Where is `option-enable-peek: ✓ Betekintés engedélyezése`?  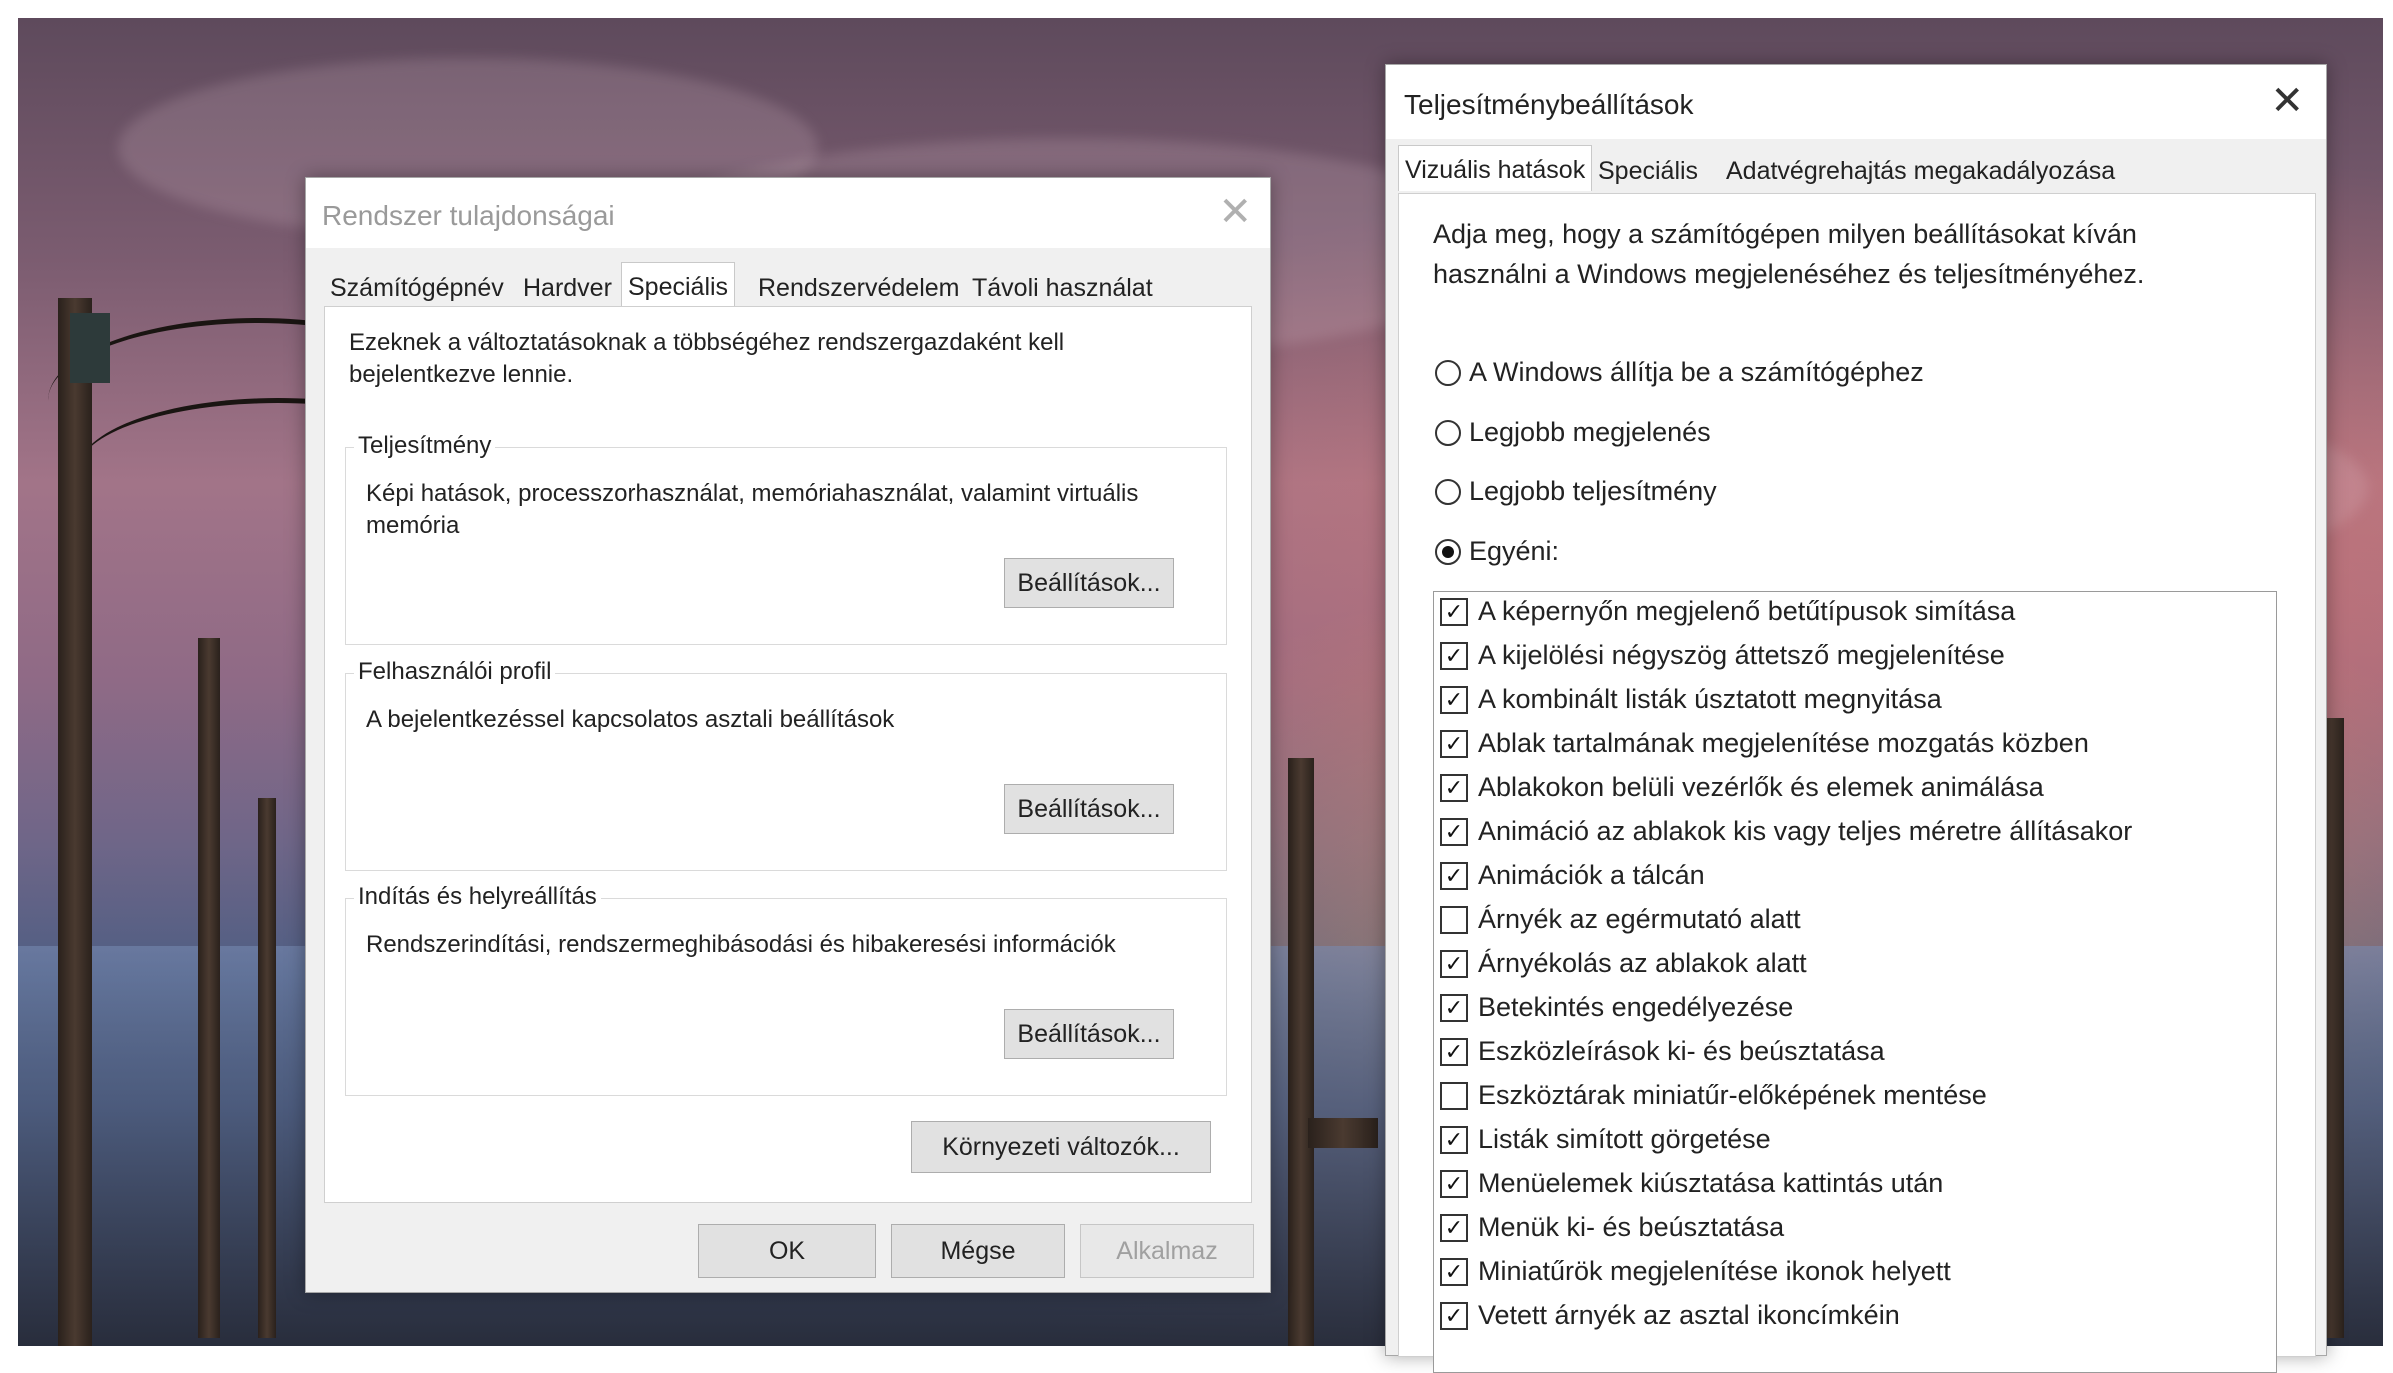
option-enable-peek: ✓ Betekintés engedélyezése is located at coordinates (1616, 1007).